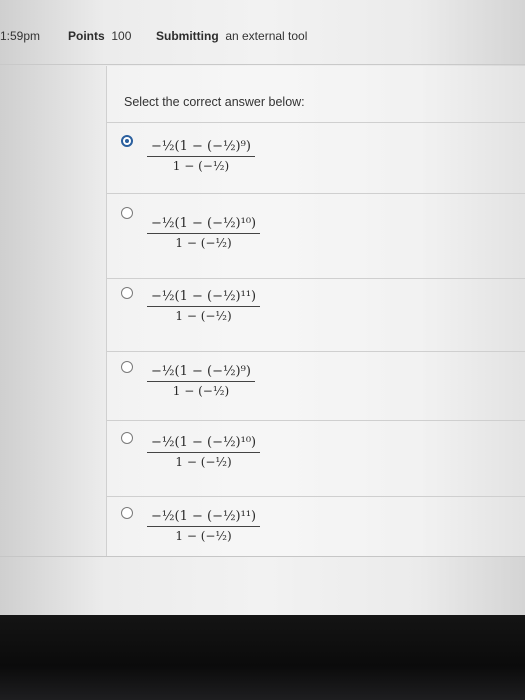 This screenshot has width=525, height=700. Describe the element at coordinates (20, 36) in the screenshot. I see `due-time: 1:59pm` at that location.